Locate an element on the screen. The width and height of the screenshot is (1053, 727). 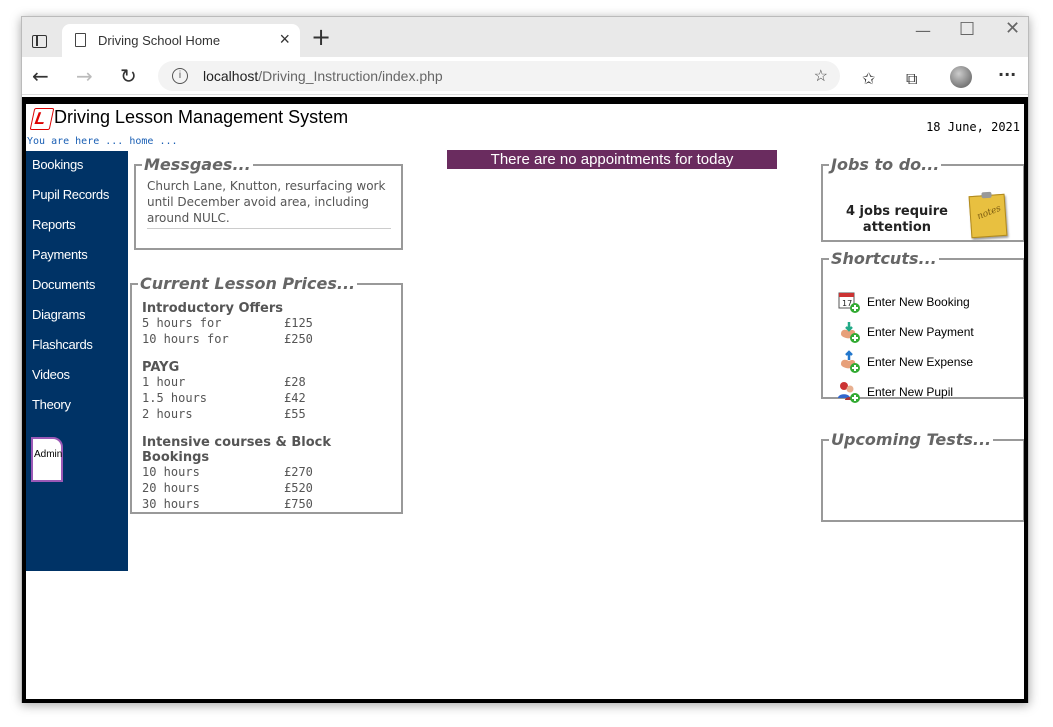
url-path: /Driving_Instruction/index.php is located at coordinates (350, 76).